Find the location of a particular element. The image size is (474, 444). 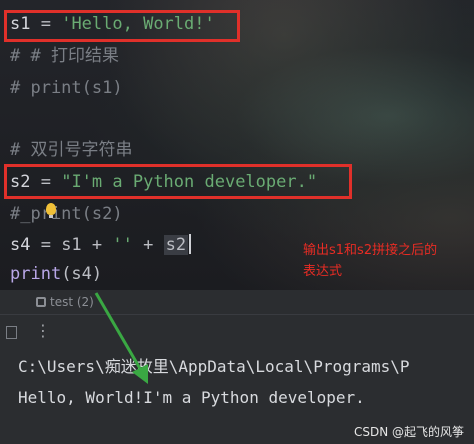

annotation-line-1: 输出s1和s2拼接之后的 is located at coordinates (370, 250).